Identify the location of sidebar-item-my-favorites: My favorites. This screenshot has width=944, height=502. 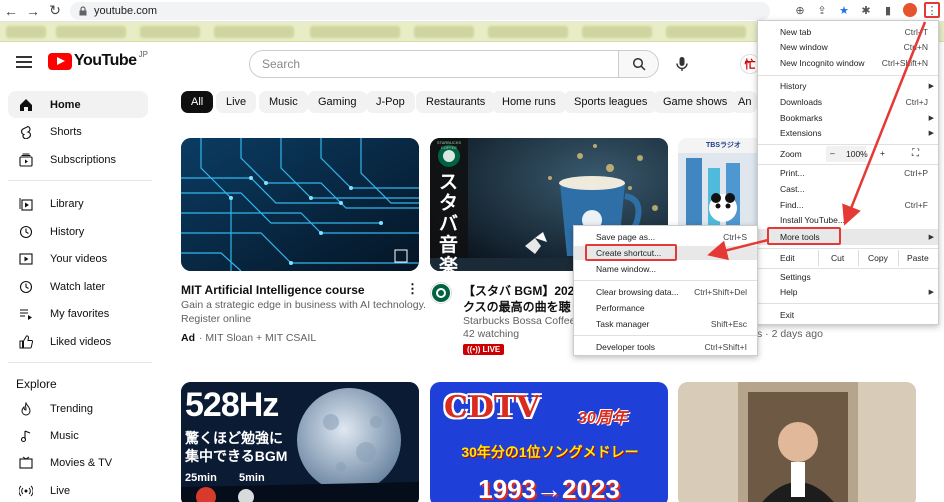
(78, 313).